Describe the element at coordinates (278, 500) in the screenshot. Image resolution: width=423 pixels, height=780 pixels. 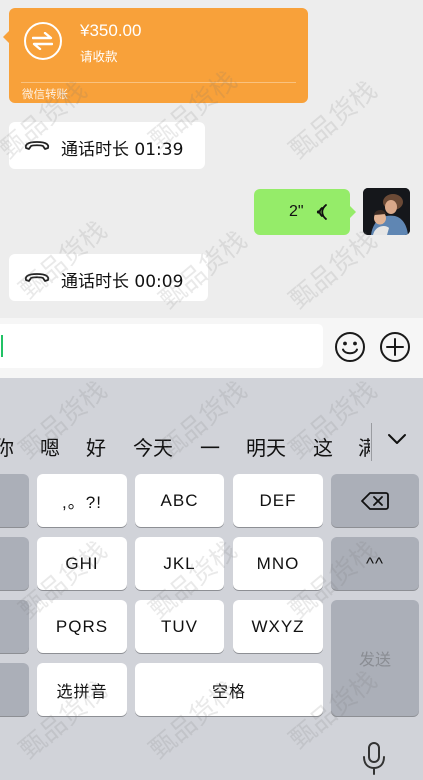
I see `key-def: DEF` at that location.